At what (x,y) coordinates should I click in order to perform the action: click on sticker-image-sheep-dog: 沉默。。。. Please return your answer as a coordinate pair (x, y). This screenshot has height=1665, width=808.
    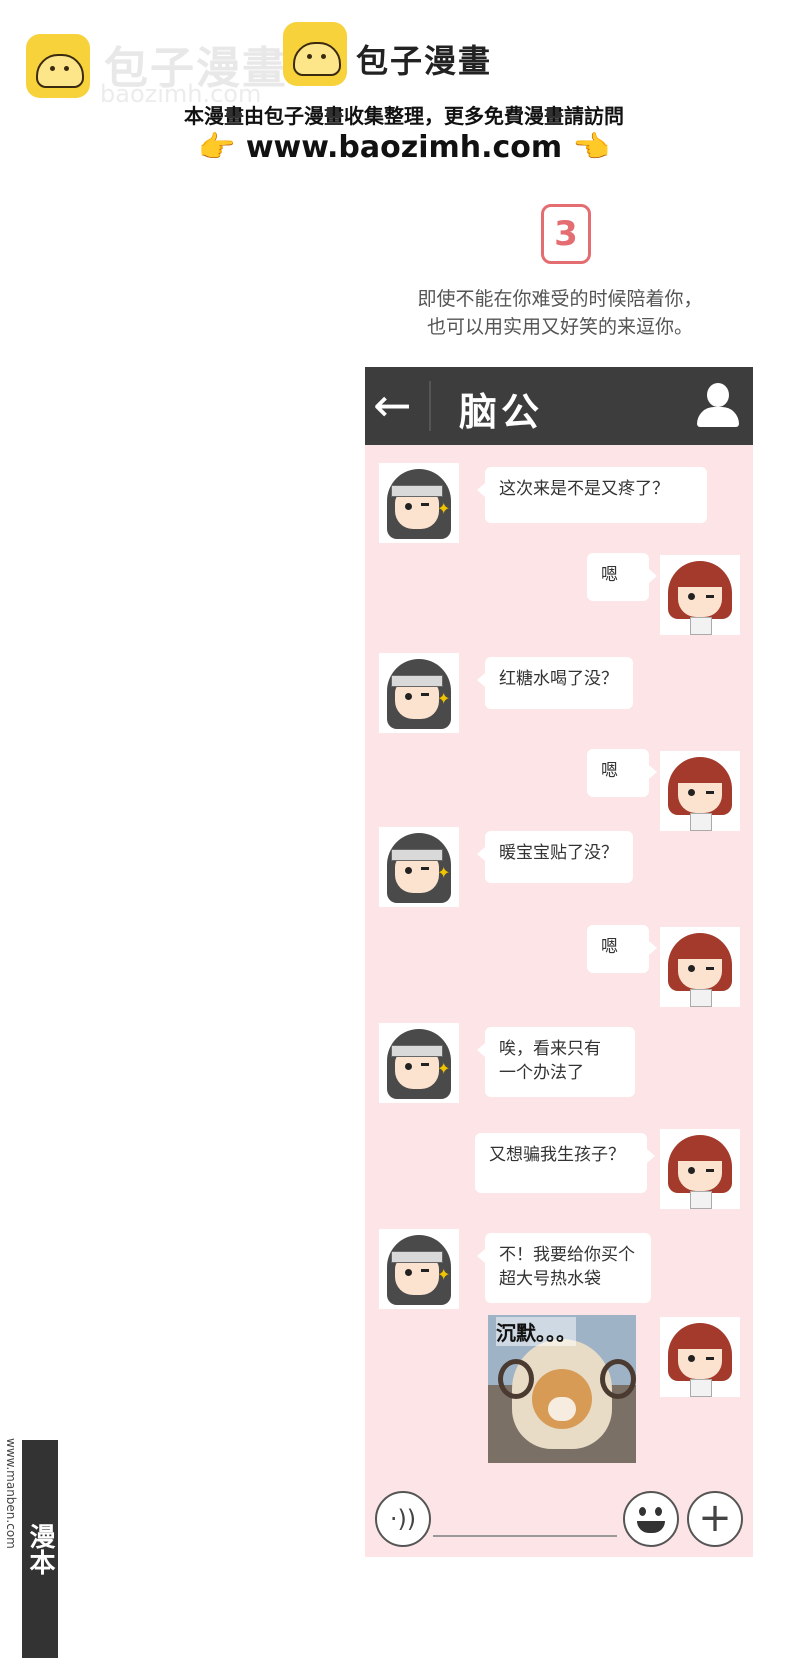
    Looking at the image, I should click on (562, 1389).